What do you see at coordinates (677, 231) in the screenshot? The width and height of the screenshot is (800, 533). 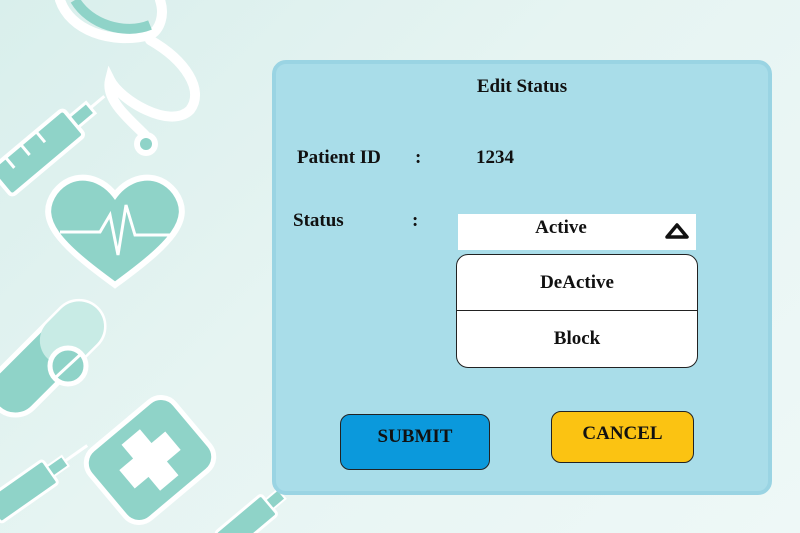 I see `triangle-up-icon` at bounding box center [677, 231].